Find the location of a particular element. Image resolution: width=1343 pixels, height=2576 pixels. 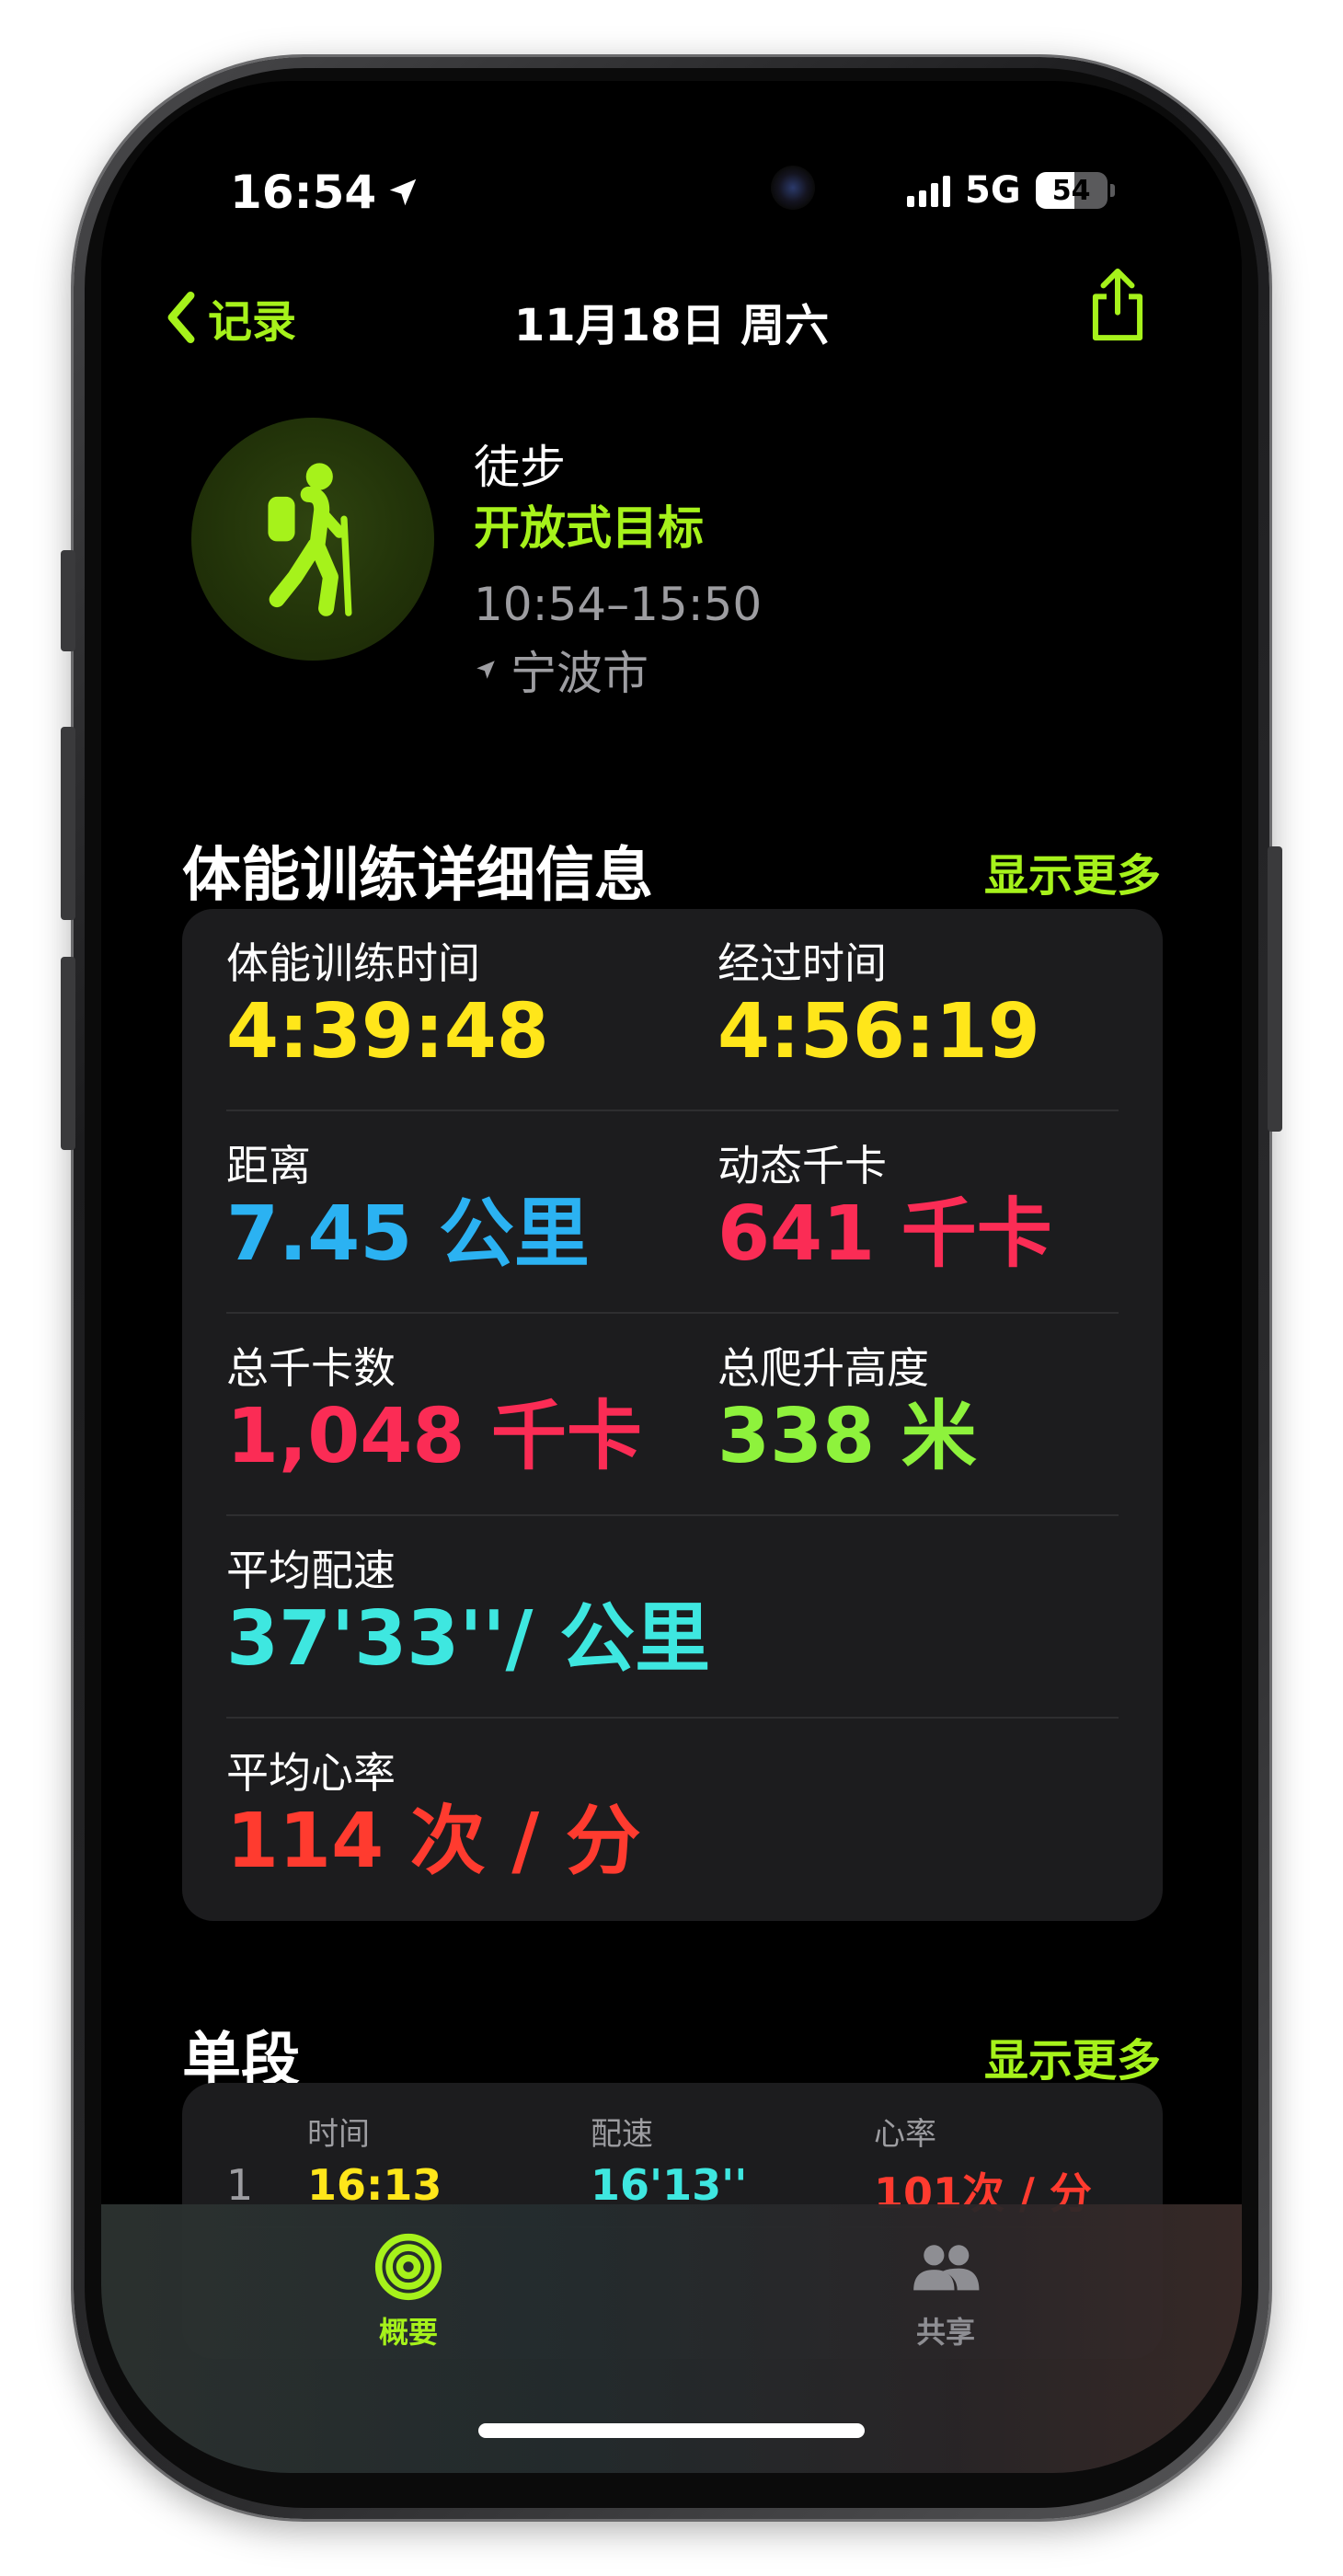

front-camera-icon is located at coordinates (793, 188).